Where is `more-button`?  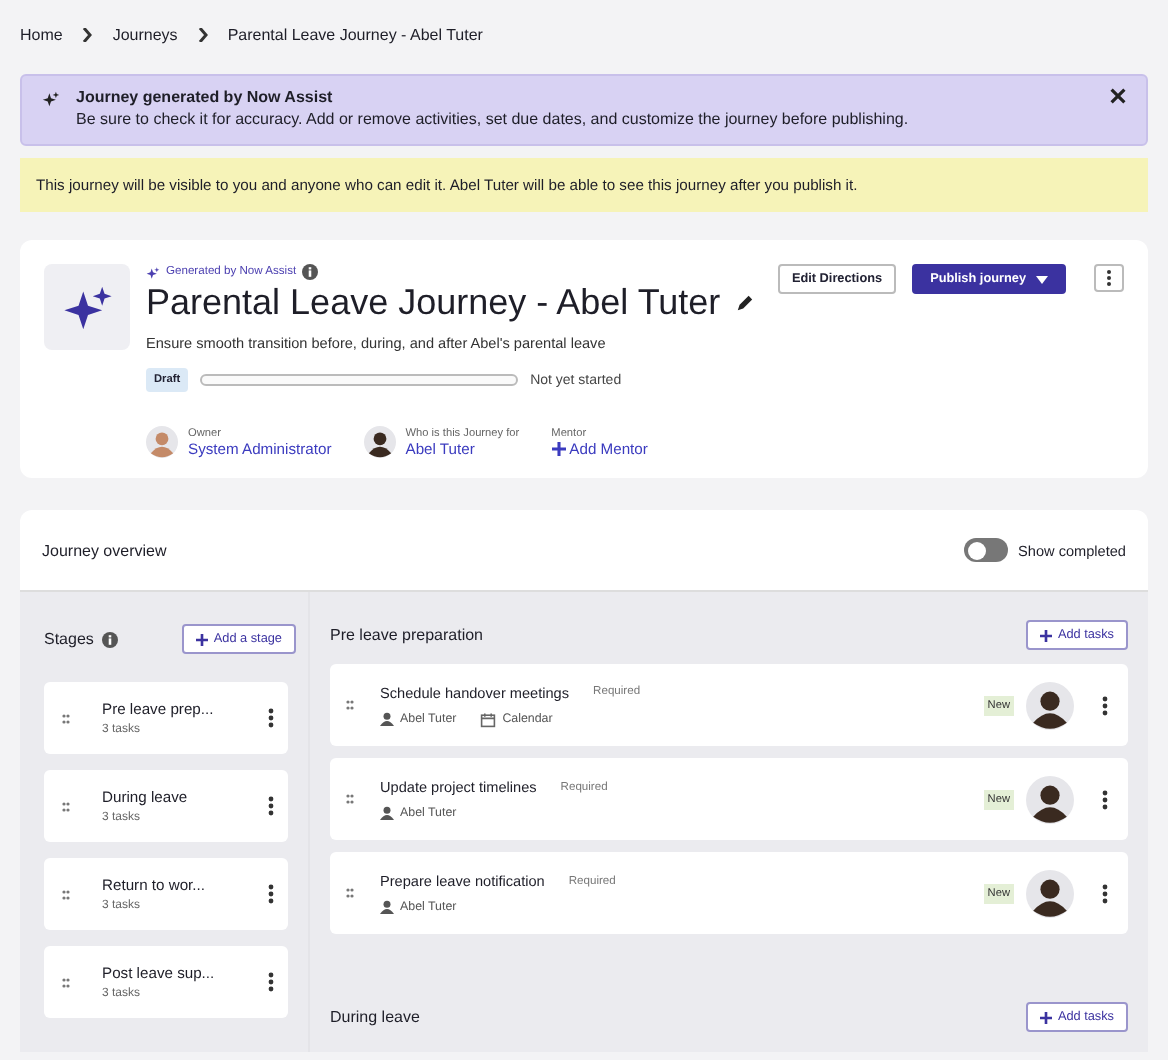
more-button is located at coordinates (1109, 278).